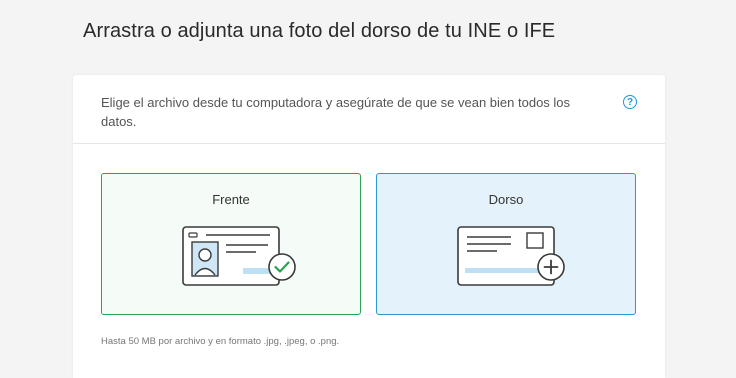 The width and height of the screenshot is (736, 378). I want to click on front-upload-option: Frente, so click(231, 244).